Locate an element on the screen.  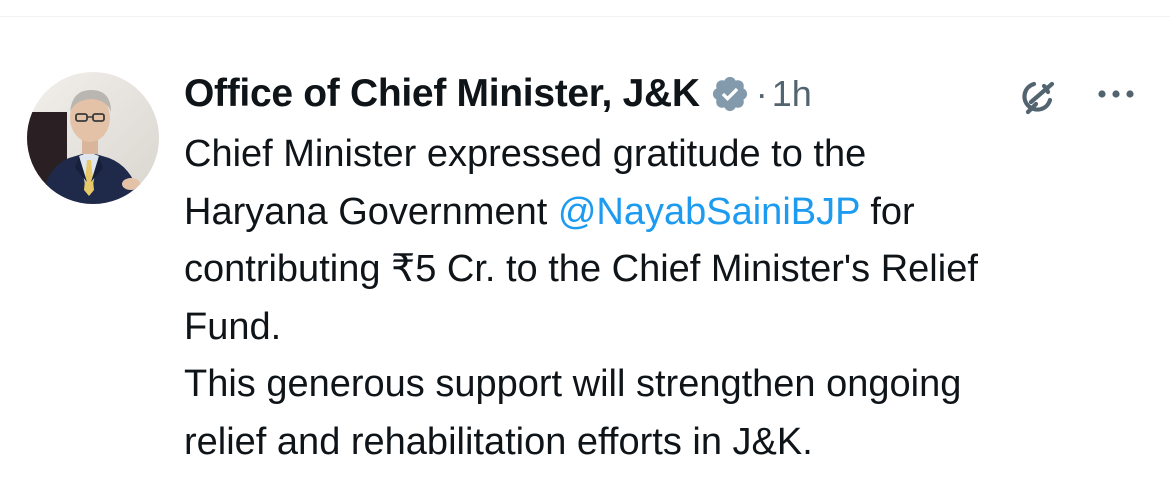
tweet-text-line: Haryana Government @NayabSainiBJP for is located at coordinates (671, 213).